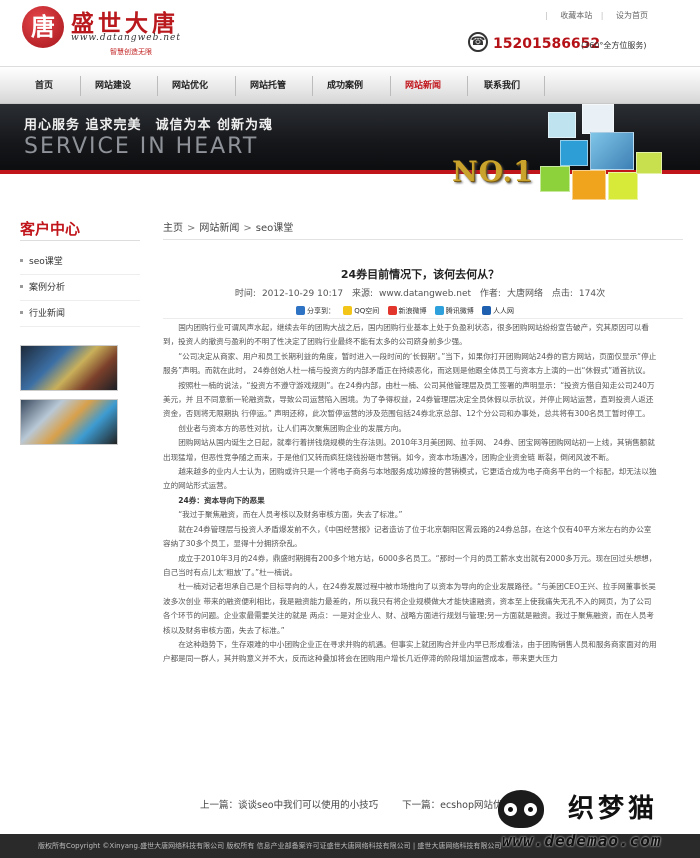 The image size is (700, 858). Describe the element at coordinates (503, 311) in the screenshot. I see `share-renren: 人人网` at that location.